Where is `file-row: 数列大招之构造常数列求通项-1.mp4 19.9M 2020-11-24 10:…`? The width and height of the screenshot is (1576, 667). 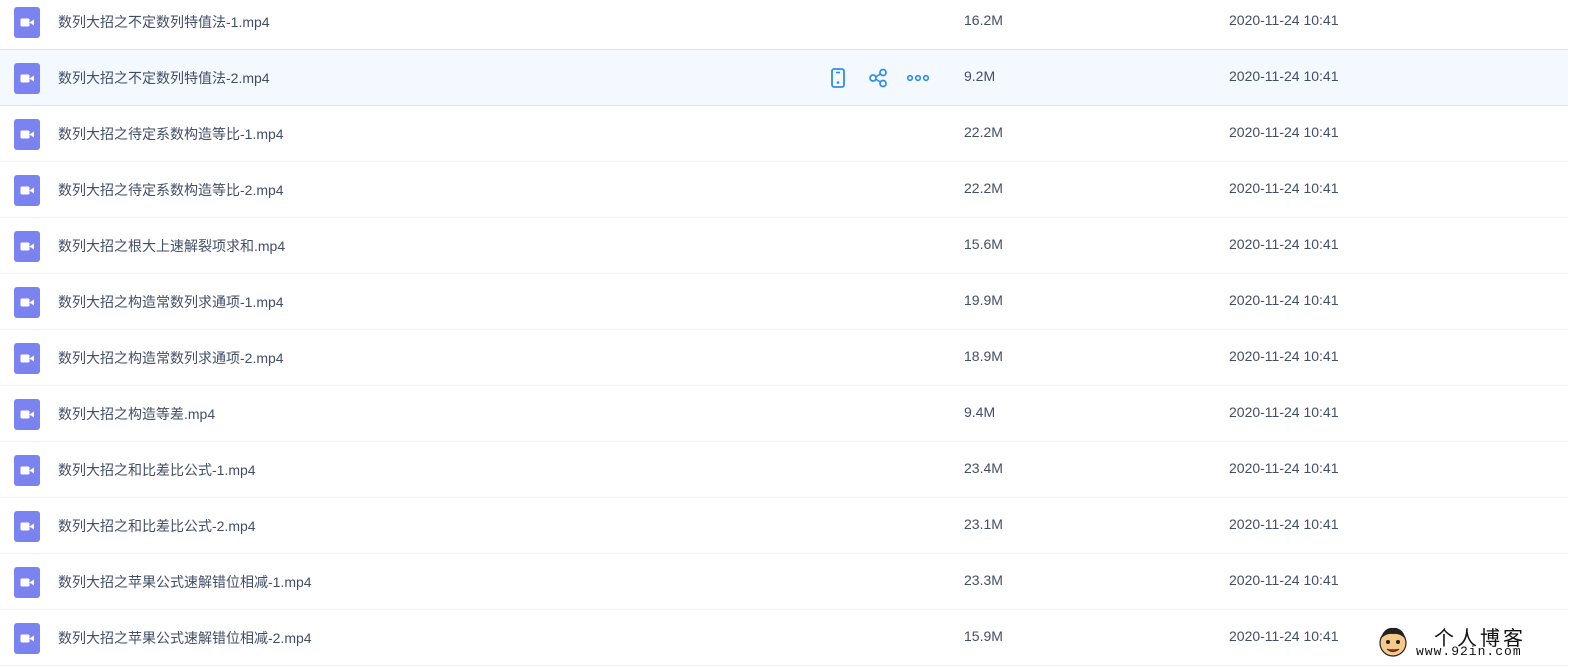 file-row: 数列大招之构造常数列求通项-1.mp4 19.9M 2020-11-24 10:… is located at coordinates (784, 302).